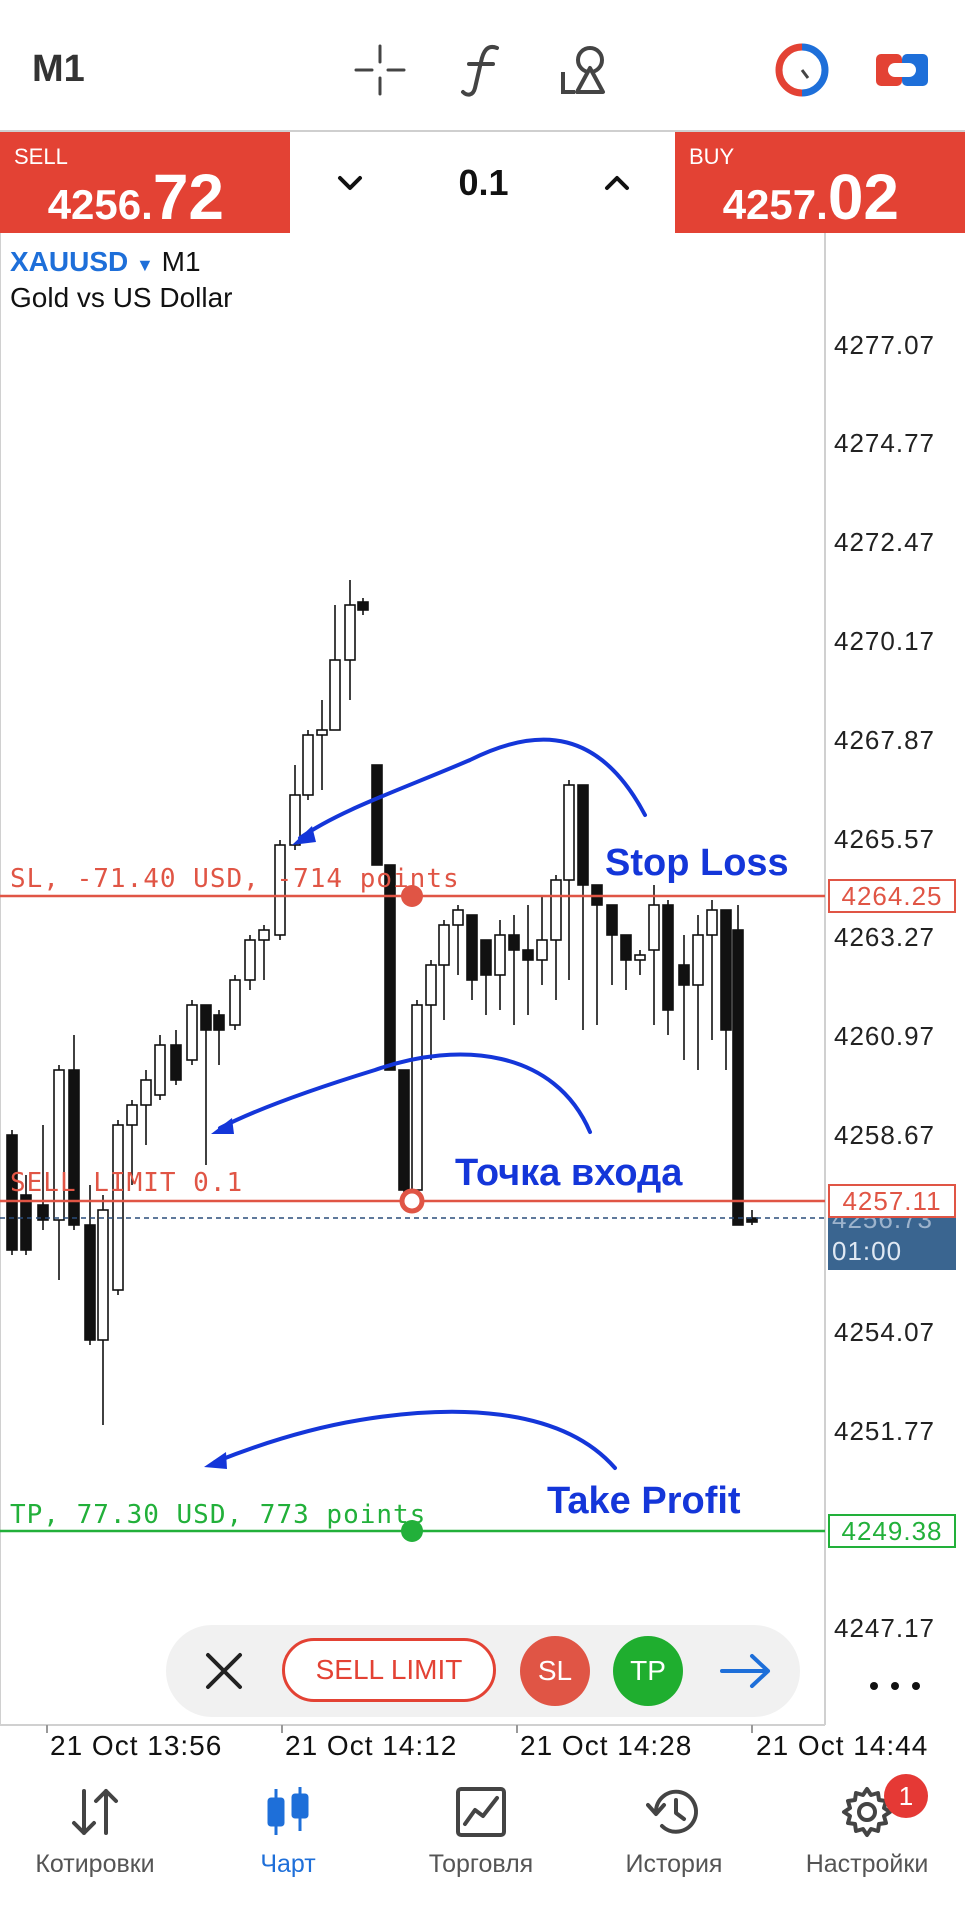 The width and height of the screenshot is (965, 1920). What do you see at coordinates (371, 1745) in the screenshot?
I see `time-label: 21 Oct 14:12` at bounding box center [371, 1745].